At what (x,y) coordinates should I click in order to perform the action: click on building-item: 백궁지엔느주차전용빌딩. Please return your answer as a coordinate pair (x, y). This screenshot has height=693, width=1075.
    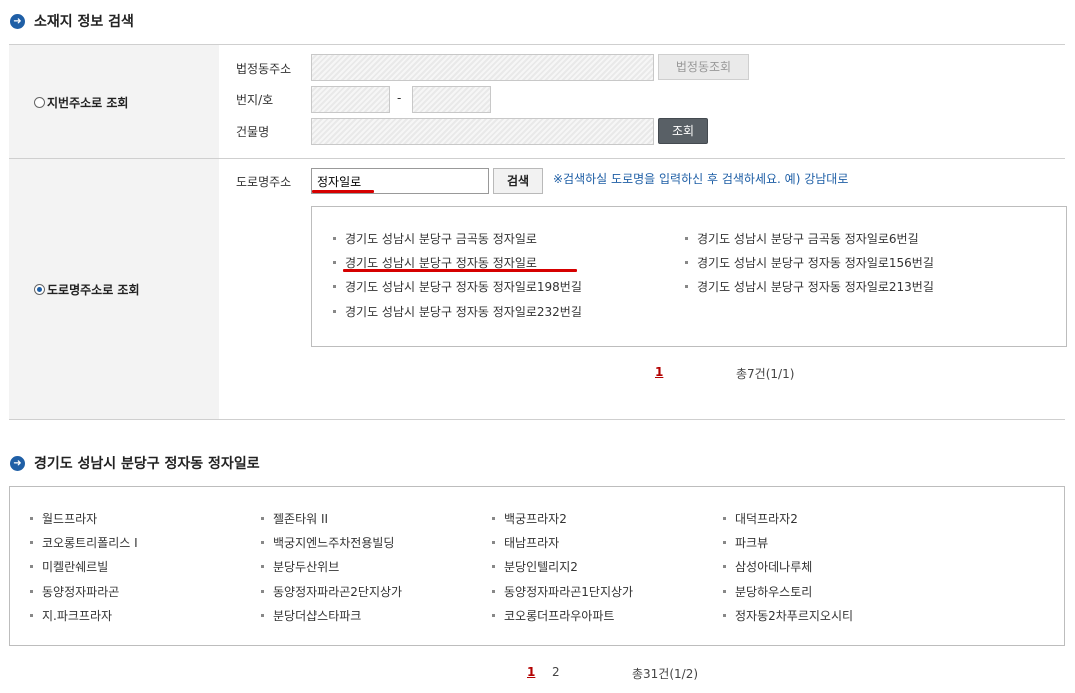
    Looking at the image, I should click on (327, 542).